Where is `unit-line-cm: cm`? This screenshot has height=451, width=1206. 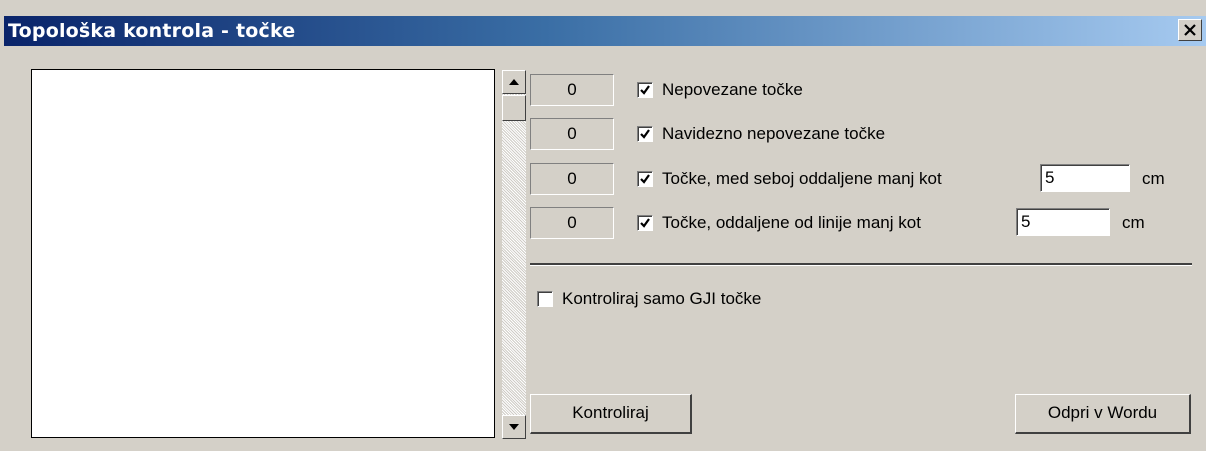 unit-line-cm: cm is located at coordinates (1133, 222).